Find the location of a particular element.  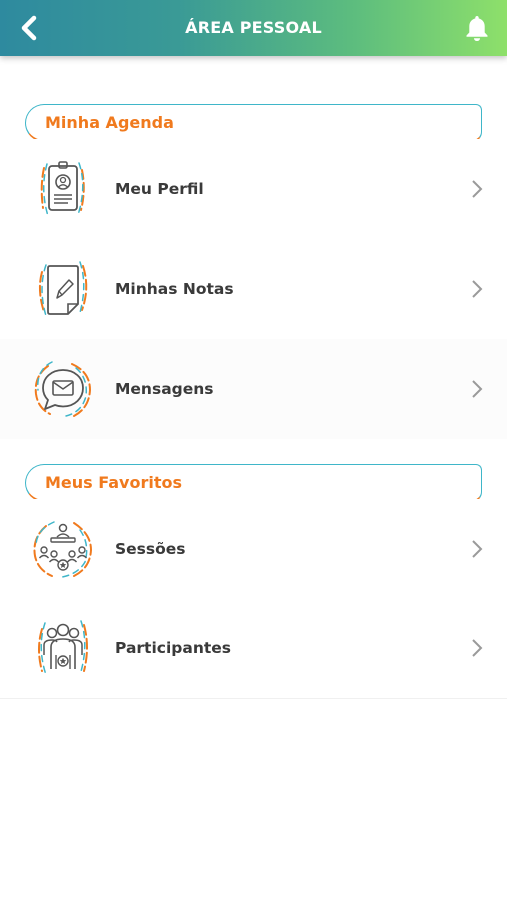

notifications-button is located at coordinates (477, 28).